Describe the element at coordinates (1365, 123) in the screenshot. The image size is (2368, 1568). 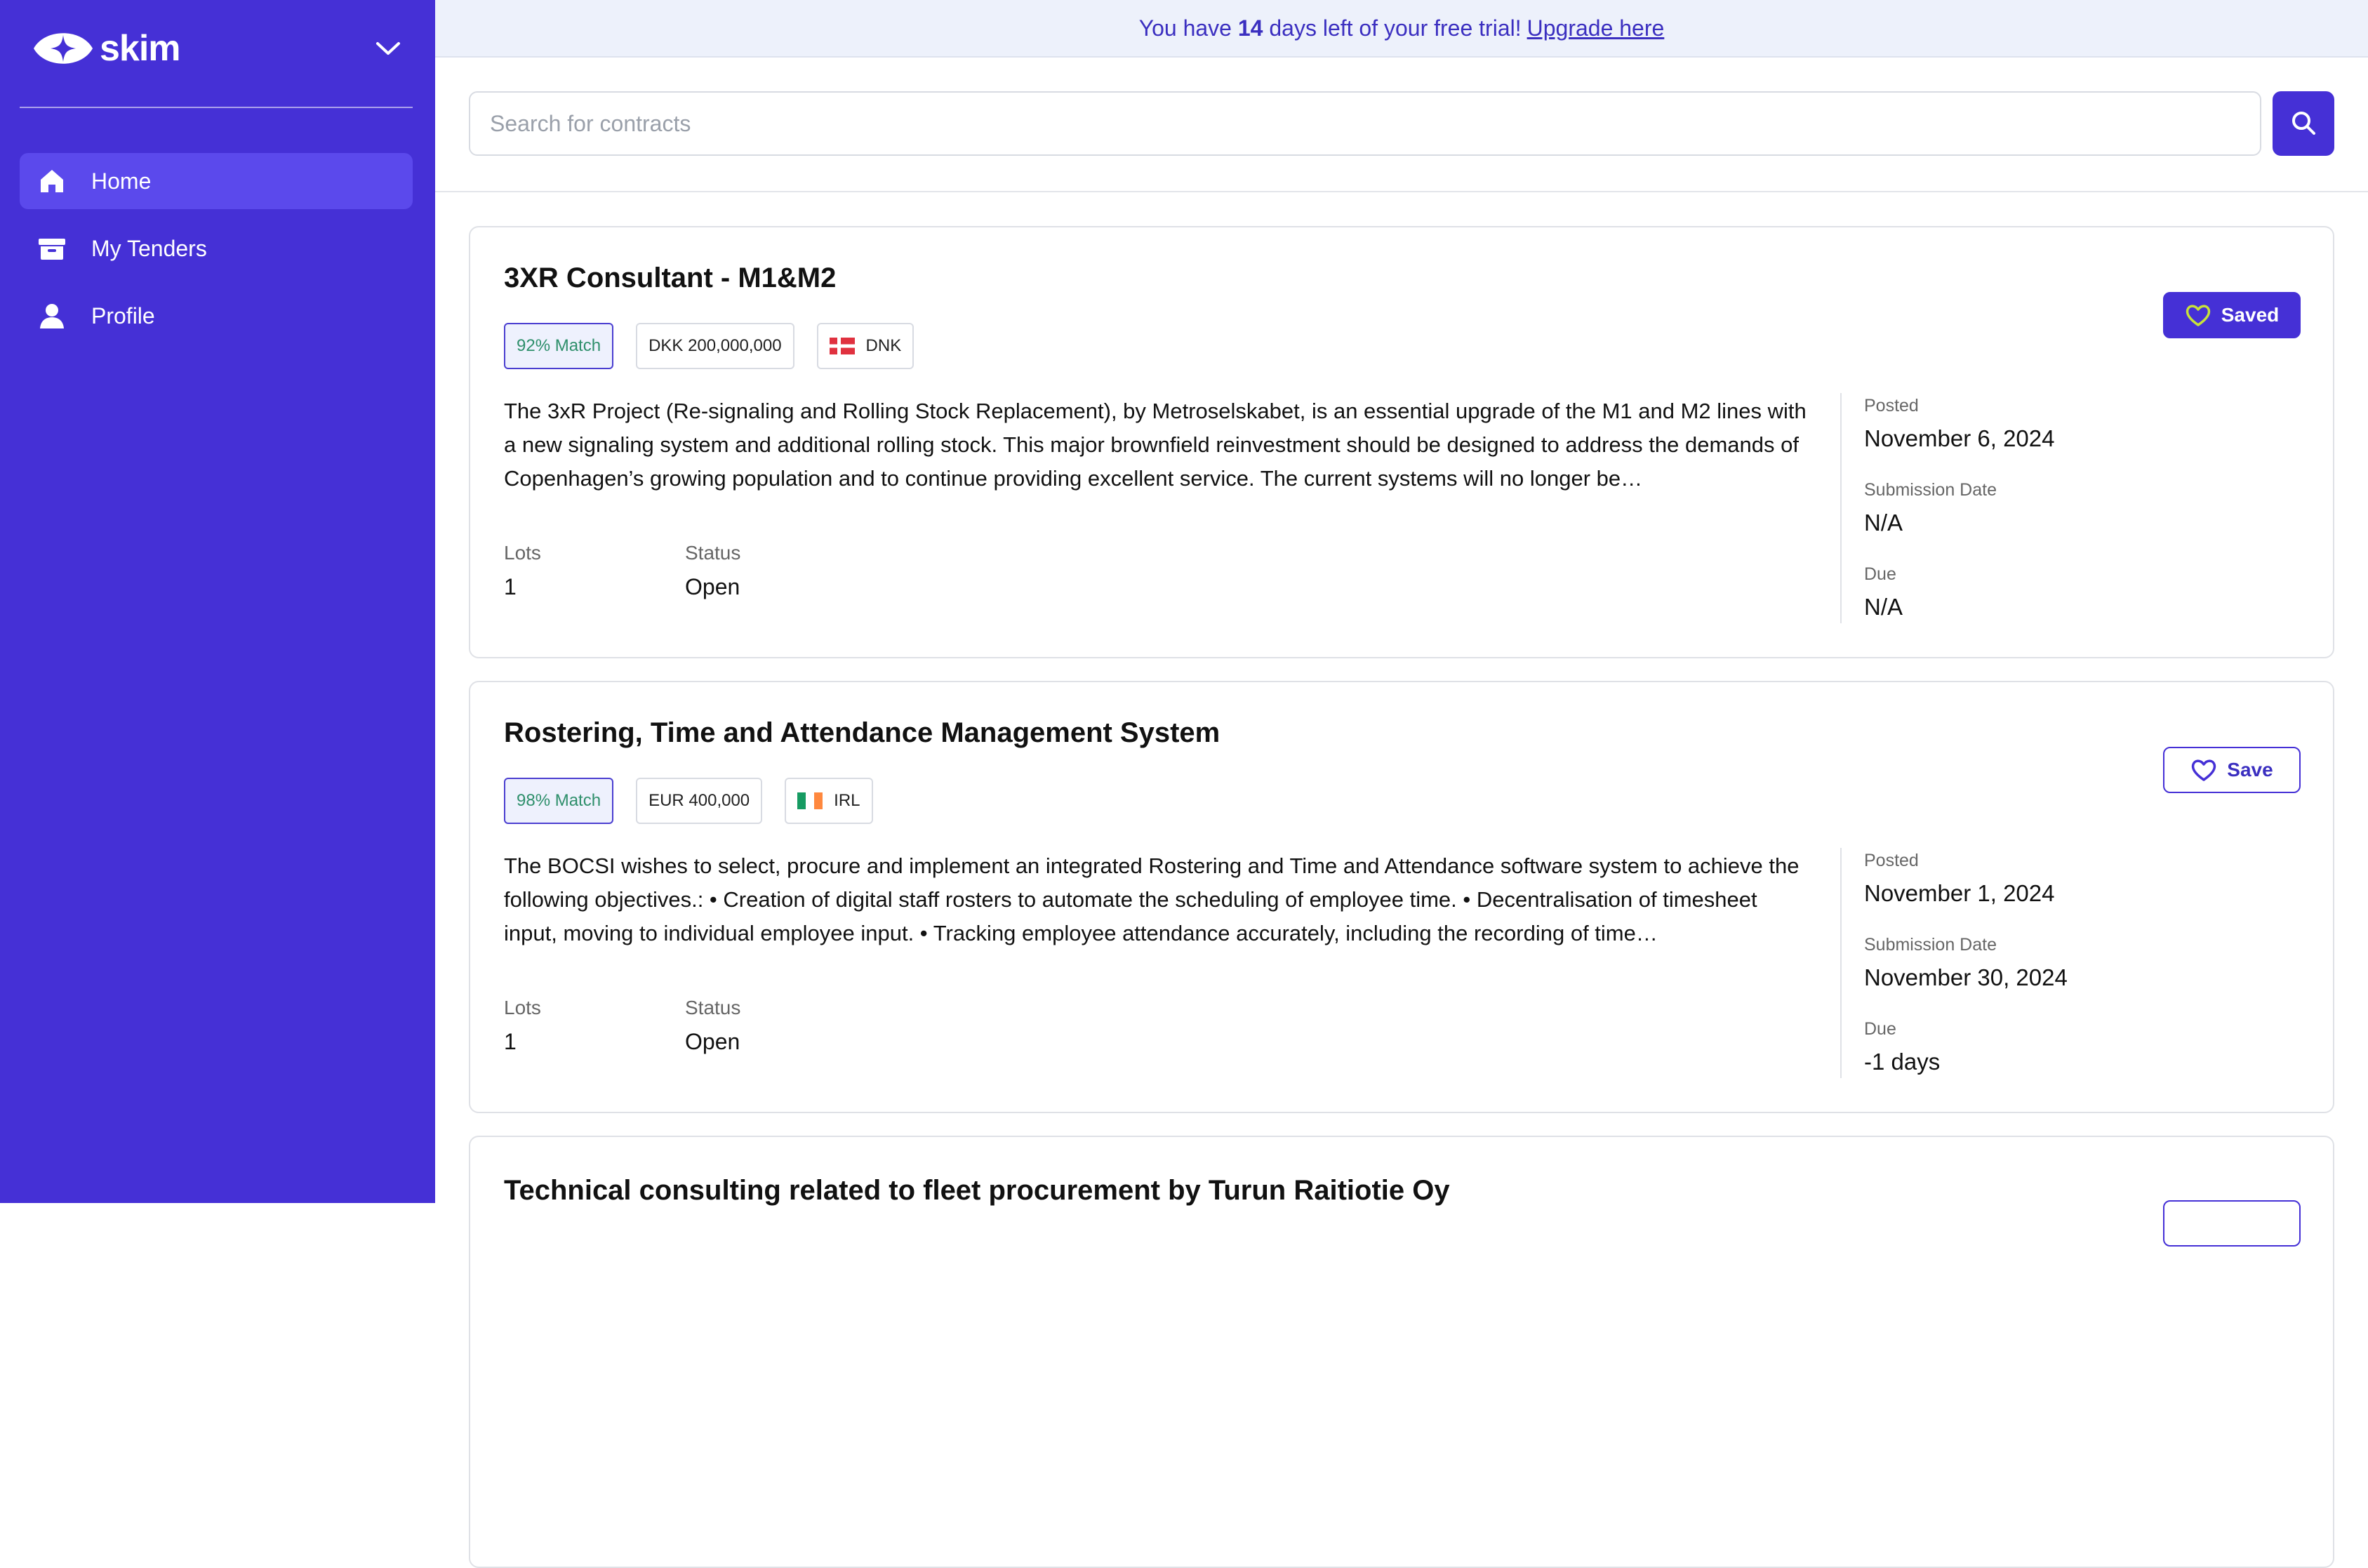
I see `search-input` at that location.